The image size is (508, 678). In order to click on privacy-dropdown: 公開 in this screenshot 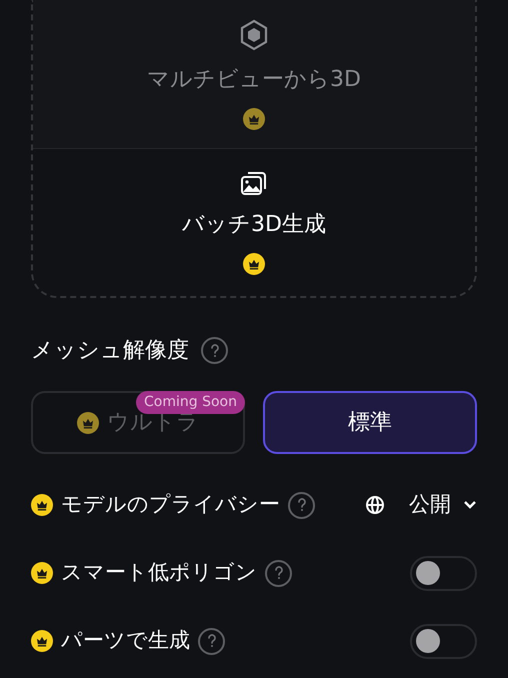, I will do `click(421, 505)`.